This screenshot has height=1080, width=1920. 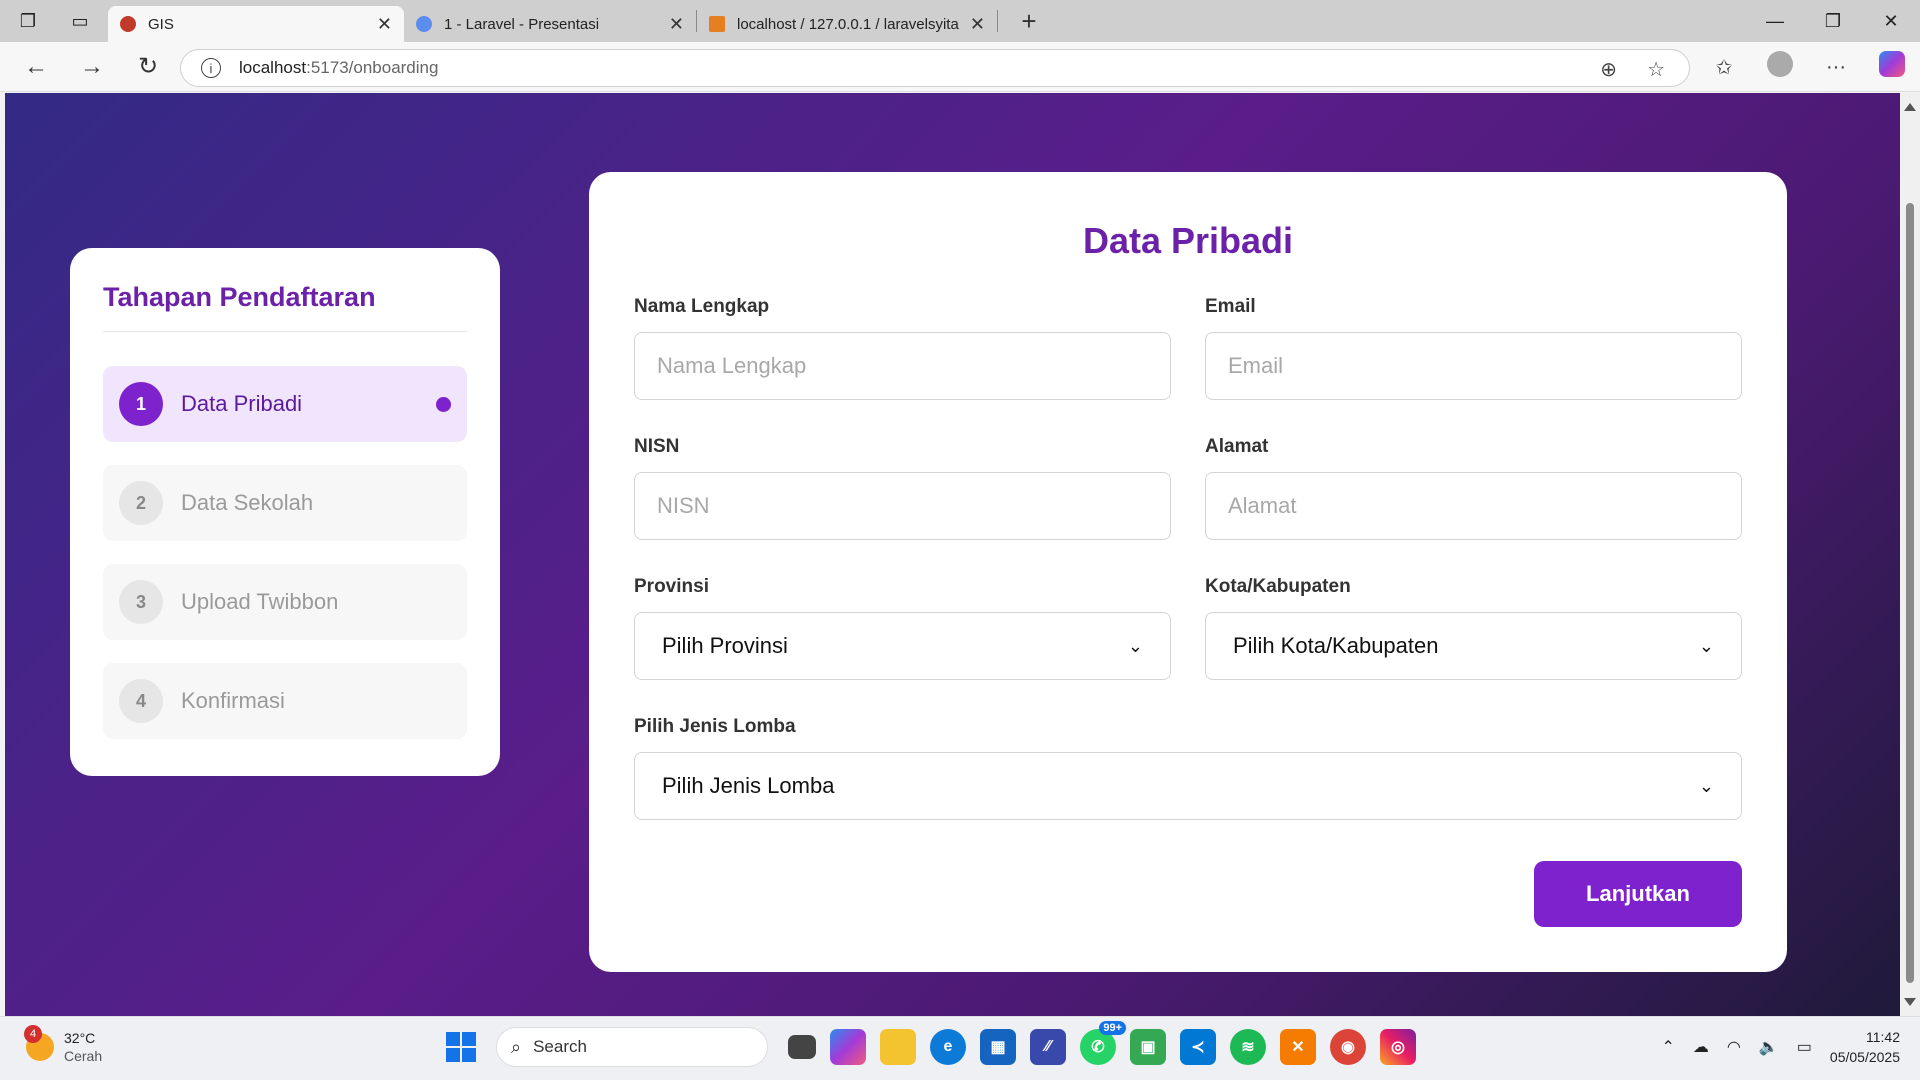 I want to click on file-explorer-icon, so click(x=898, y=1047).